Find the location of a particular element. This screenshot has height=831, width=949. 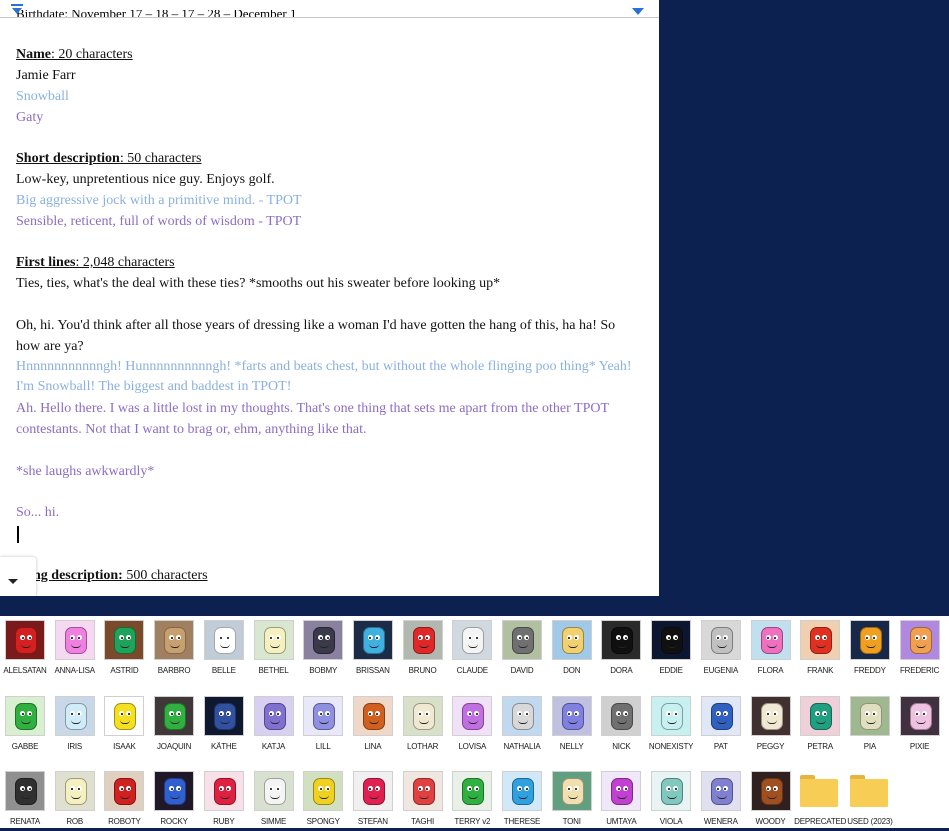

file-name-label: PIXIE is located at coordinates (919, 746).